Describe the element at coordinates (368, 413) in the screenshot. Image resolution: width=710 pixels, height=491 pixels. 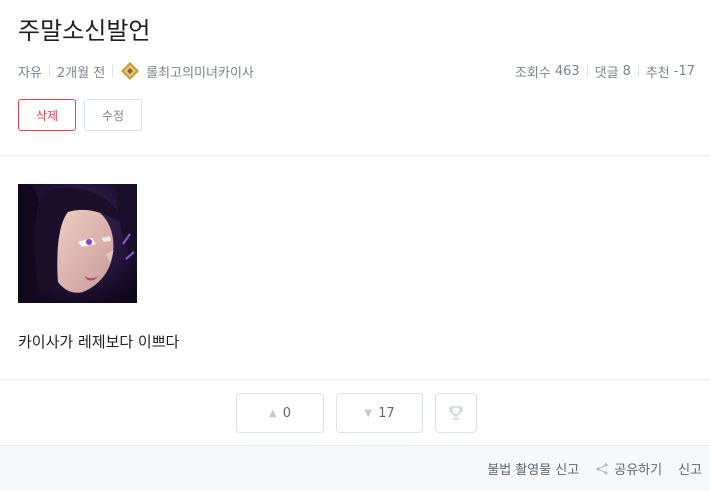
I see `triangle-down-icon: ▼` at that location.